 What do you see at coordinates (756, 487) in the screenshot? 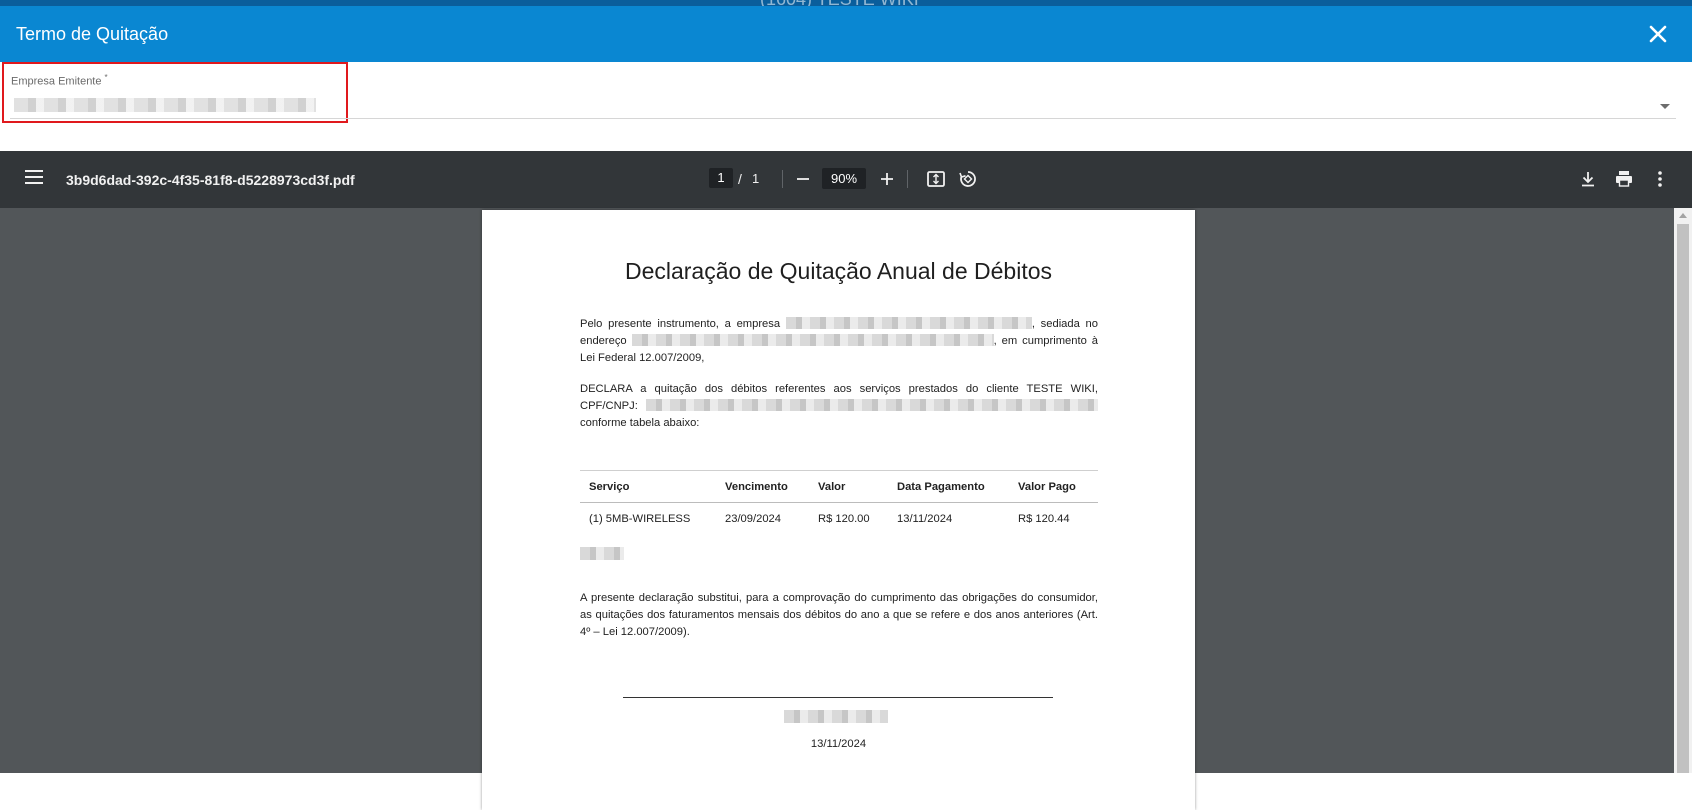
I see `table-header: Vencimento` at bounding box center [756, 487].